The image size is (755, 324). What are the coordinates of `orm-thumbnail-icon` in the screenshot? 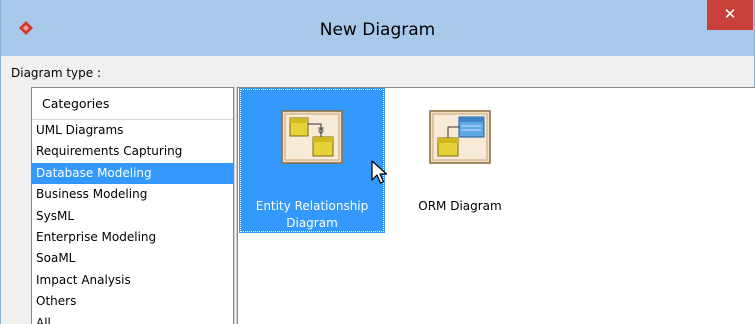 It's located at (460, 137).